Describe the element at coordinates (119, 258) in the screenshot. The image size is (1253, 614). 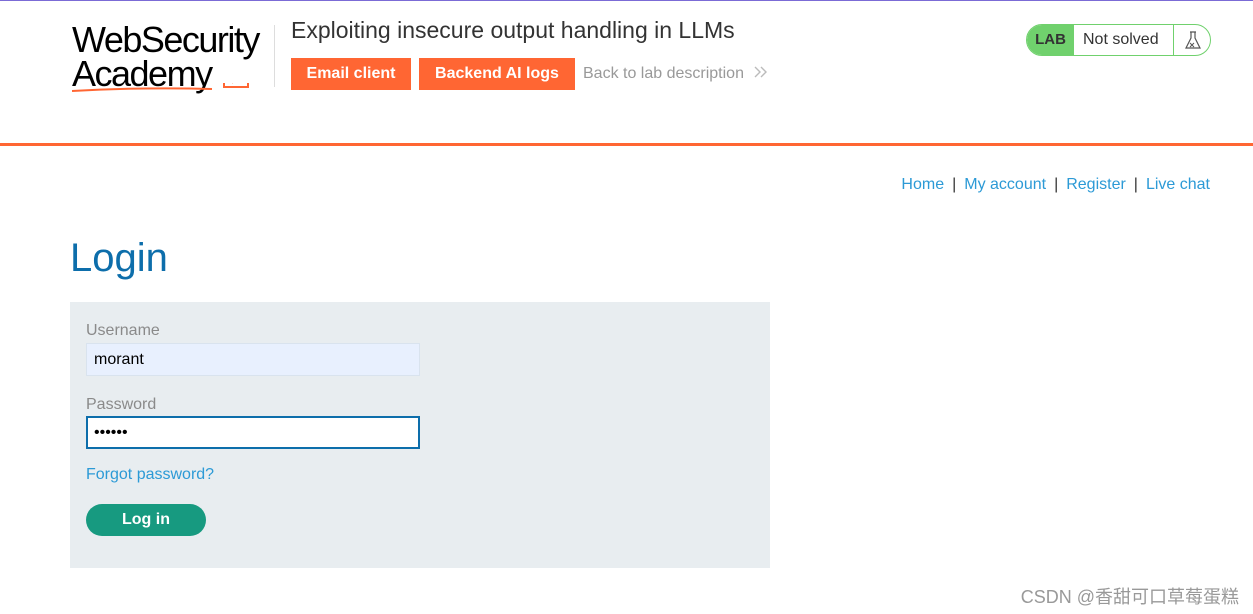
I see `page-title: Login` at that location.